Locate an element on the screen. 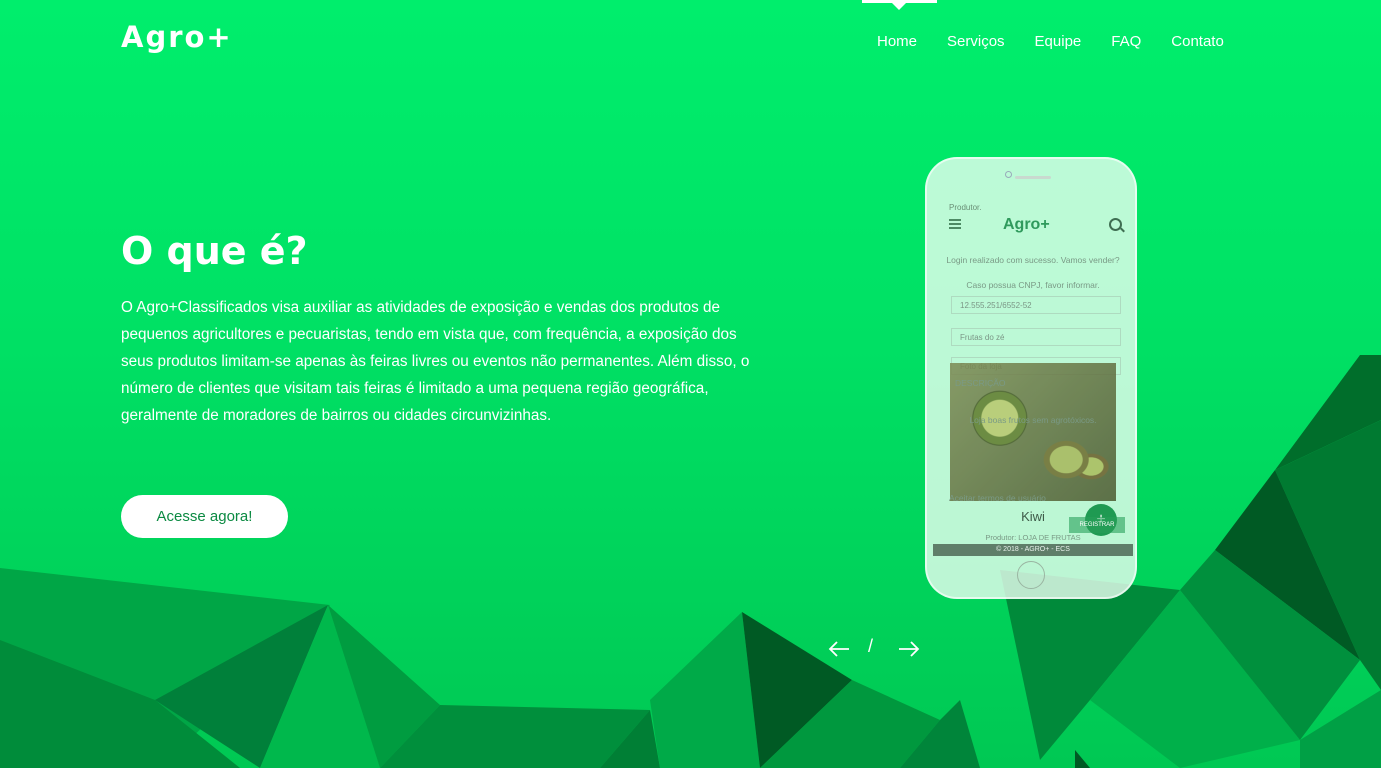 This screenshot has height=768, width=1381. arrow-right-icon is located at coordinates (909, 649).